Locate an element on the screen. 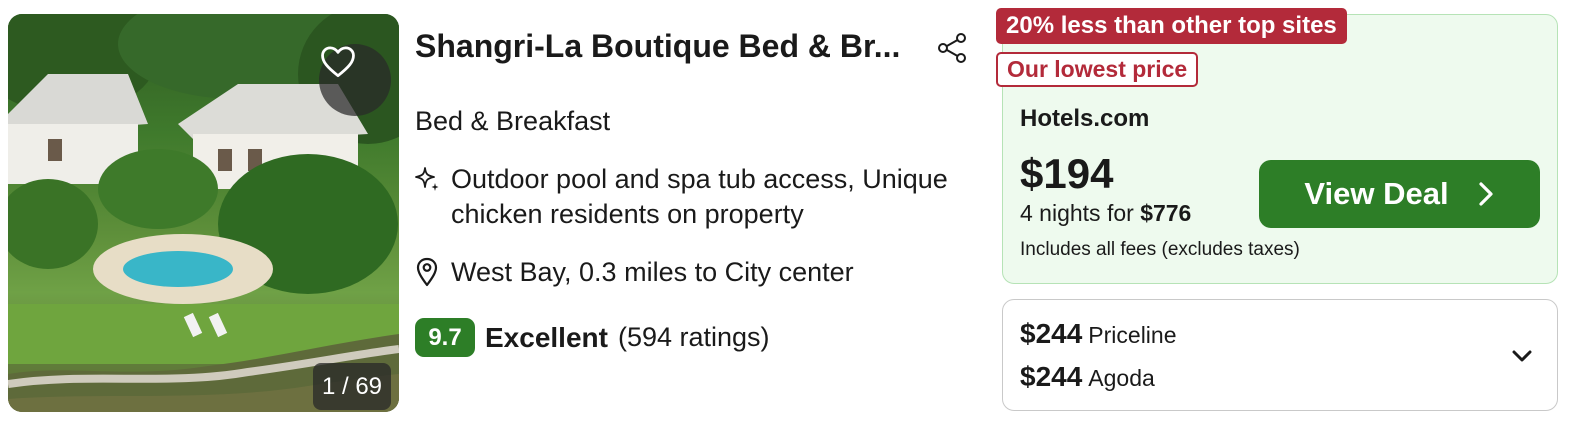  view-deal-label: View Deal is located at coordinates (1376, 193).